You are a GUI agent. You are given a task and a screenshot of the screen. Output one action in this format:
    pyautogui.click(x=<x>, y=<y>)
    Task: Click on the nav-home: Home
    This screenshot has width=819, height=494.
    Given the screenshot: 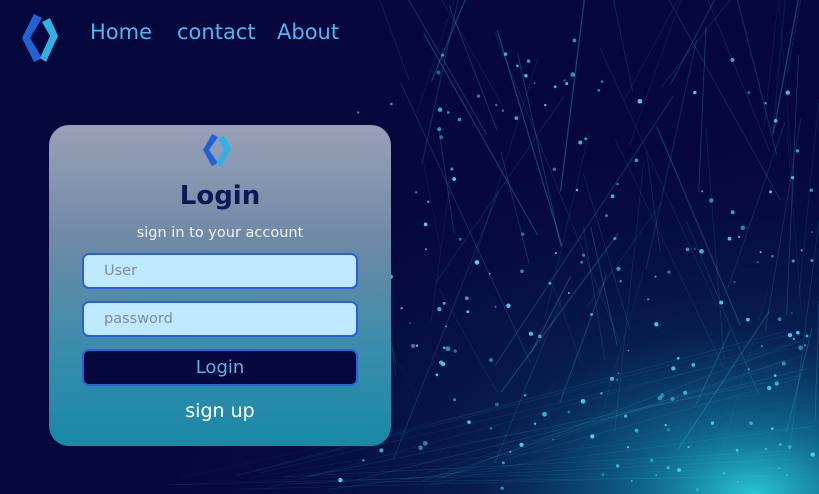 What is the action you would take?
    pyautogui.click(x=121, y=32)
    